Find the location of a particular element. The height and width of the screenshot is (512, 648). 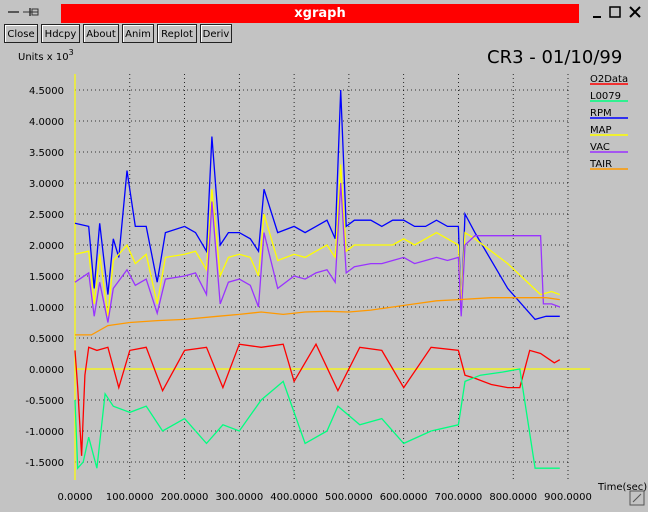

y-tick-label: 2.5000 is located at coordinates (46, 215).